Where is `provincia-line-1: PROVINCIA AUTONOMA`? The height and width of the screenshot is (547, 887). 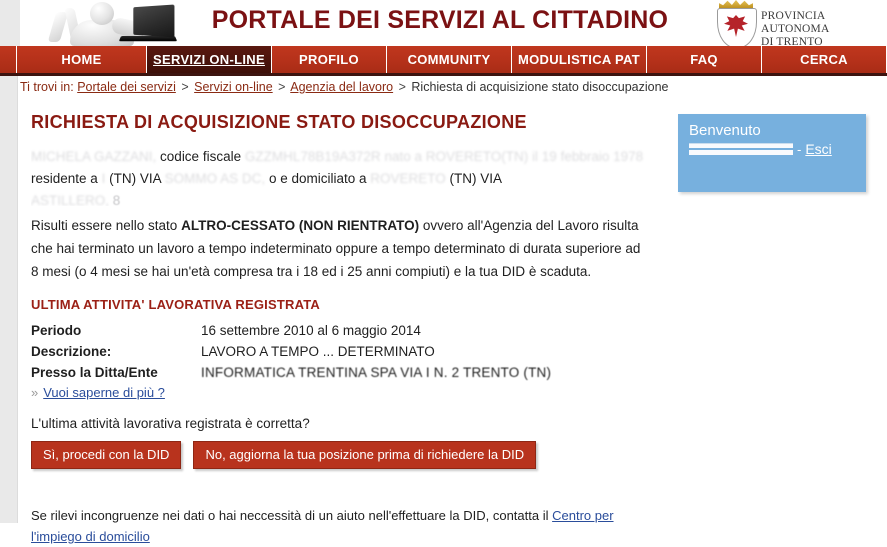
provincia-line-1: PROVINCIA AUTONOMA is located at coordinates (795, 22).